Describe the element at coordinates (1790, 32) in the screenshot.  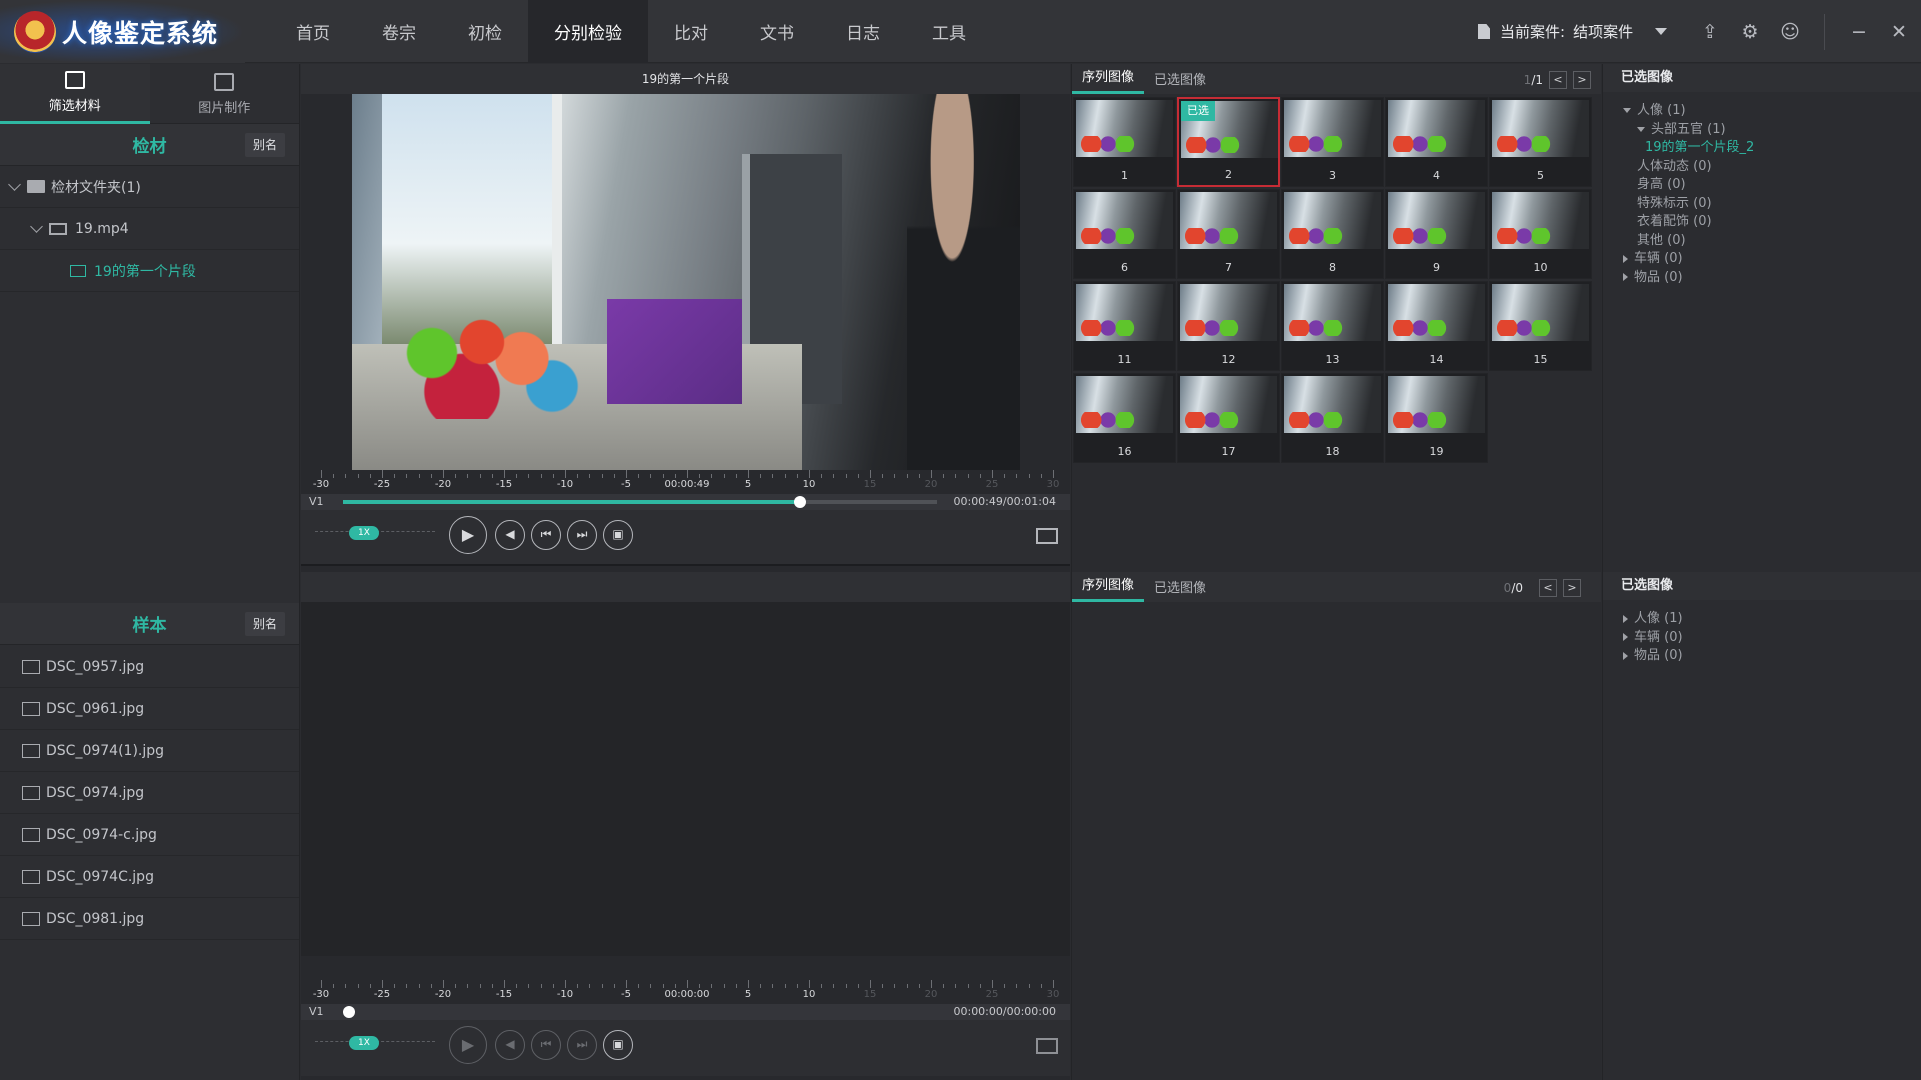
I see `user-icon: ☺` at that location.